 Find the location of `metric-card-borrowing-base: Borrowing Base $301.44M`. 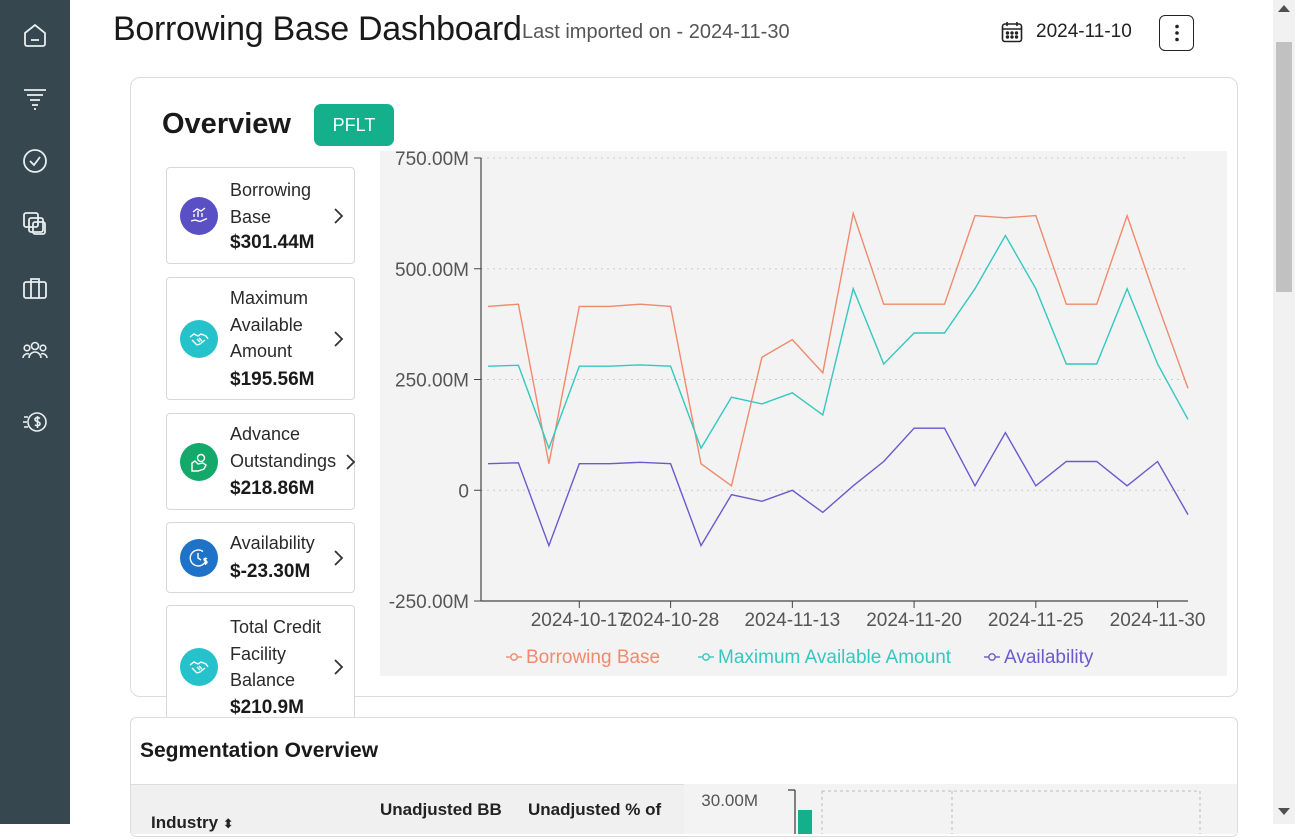

metric-card-borrowing-base: Borrowing Base $301.44M is located at coordinates (260, 215).